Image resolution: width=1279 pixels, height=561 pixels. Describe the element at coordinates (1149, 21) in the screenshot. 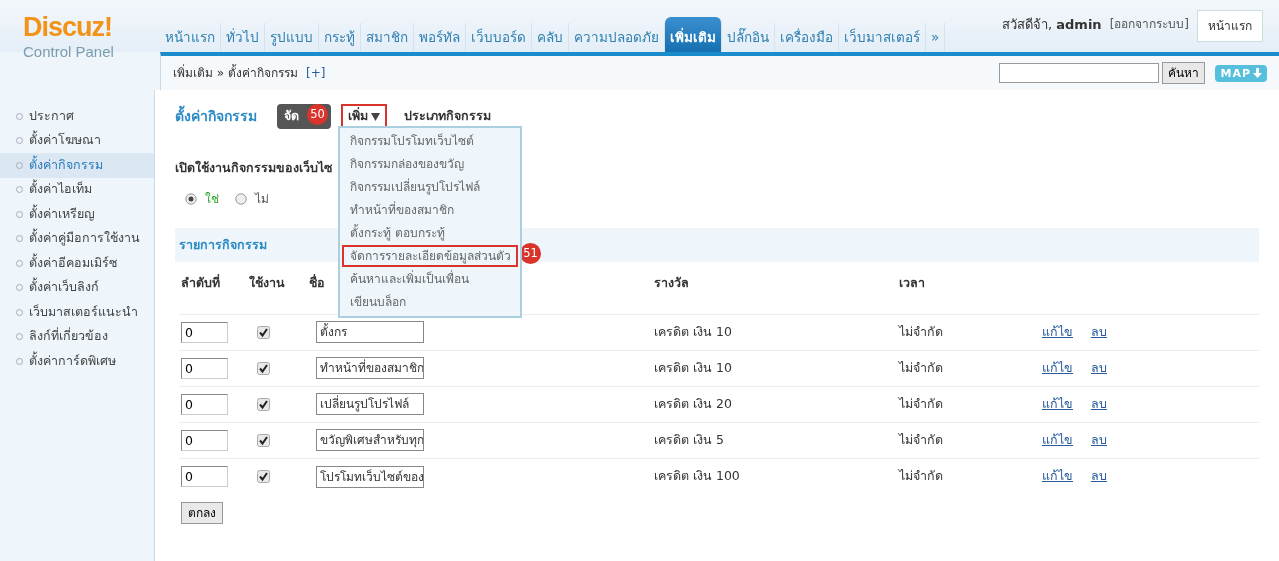

I see `logout-link: [ออกจากระบบ]` at that location.